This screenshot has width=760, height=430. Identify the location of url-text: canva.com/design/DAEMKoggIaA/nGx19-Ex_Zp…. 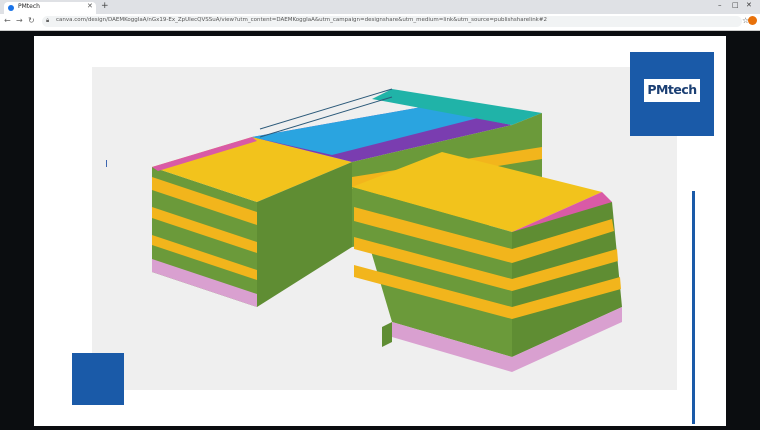
(336, 20).